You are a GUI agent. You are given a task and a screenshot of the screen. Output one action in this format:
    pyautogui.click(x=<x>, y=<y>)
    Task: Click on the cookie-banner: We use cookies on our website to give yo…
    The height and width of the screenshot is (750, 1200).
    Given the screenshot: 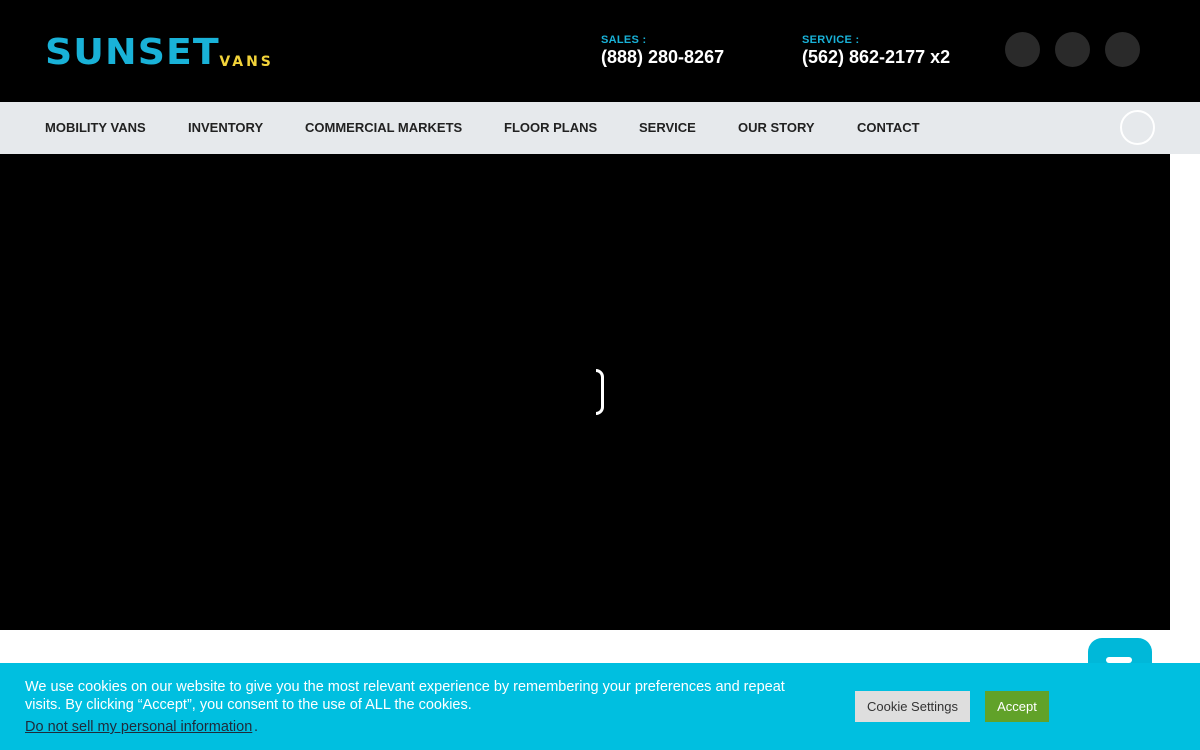 What is the action you would take?
    pyautogui.click(x=600, y=706)
    